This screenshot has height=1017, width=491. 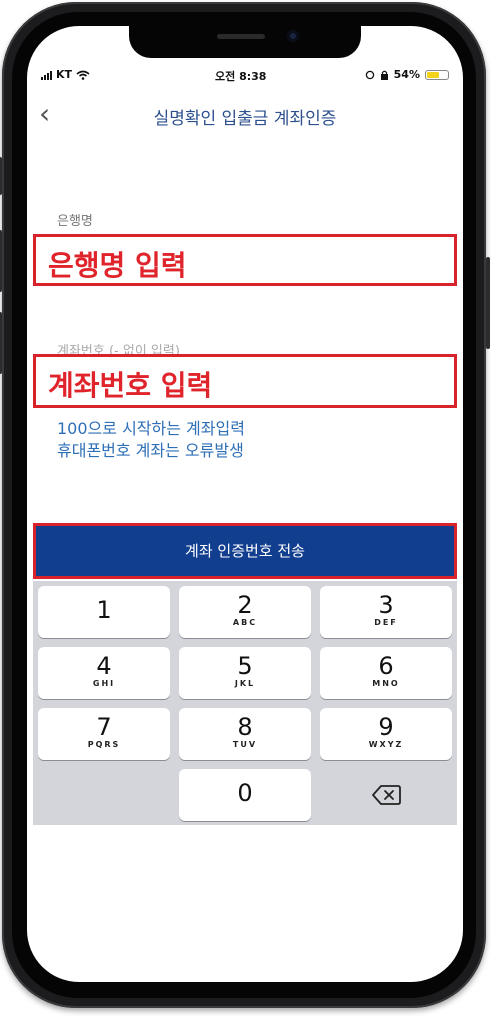 I want to click on battery-percent: 54%, so click(x=406, y=74).